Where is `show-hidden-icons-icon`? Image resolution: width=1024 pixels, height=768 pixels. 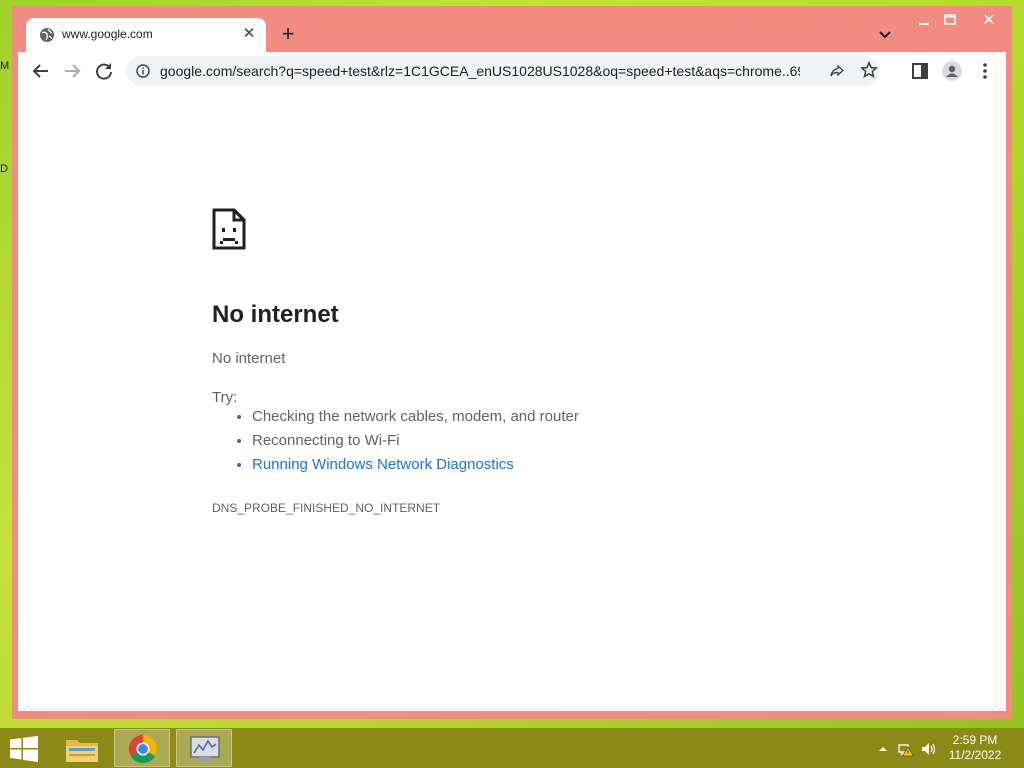
show-hidden-icons-icon is located at coordinates (883, 749).